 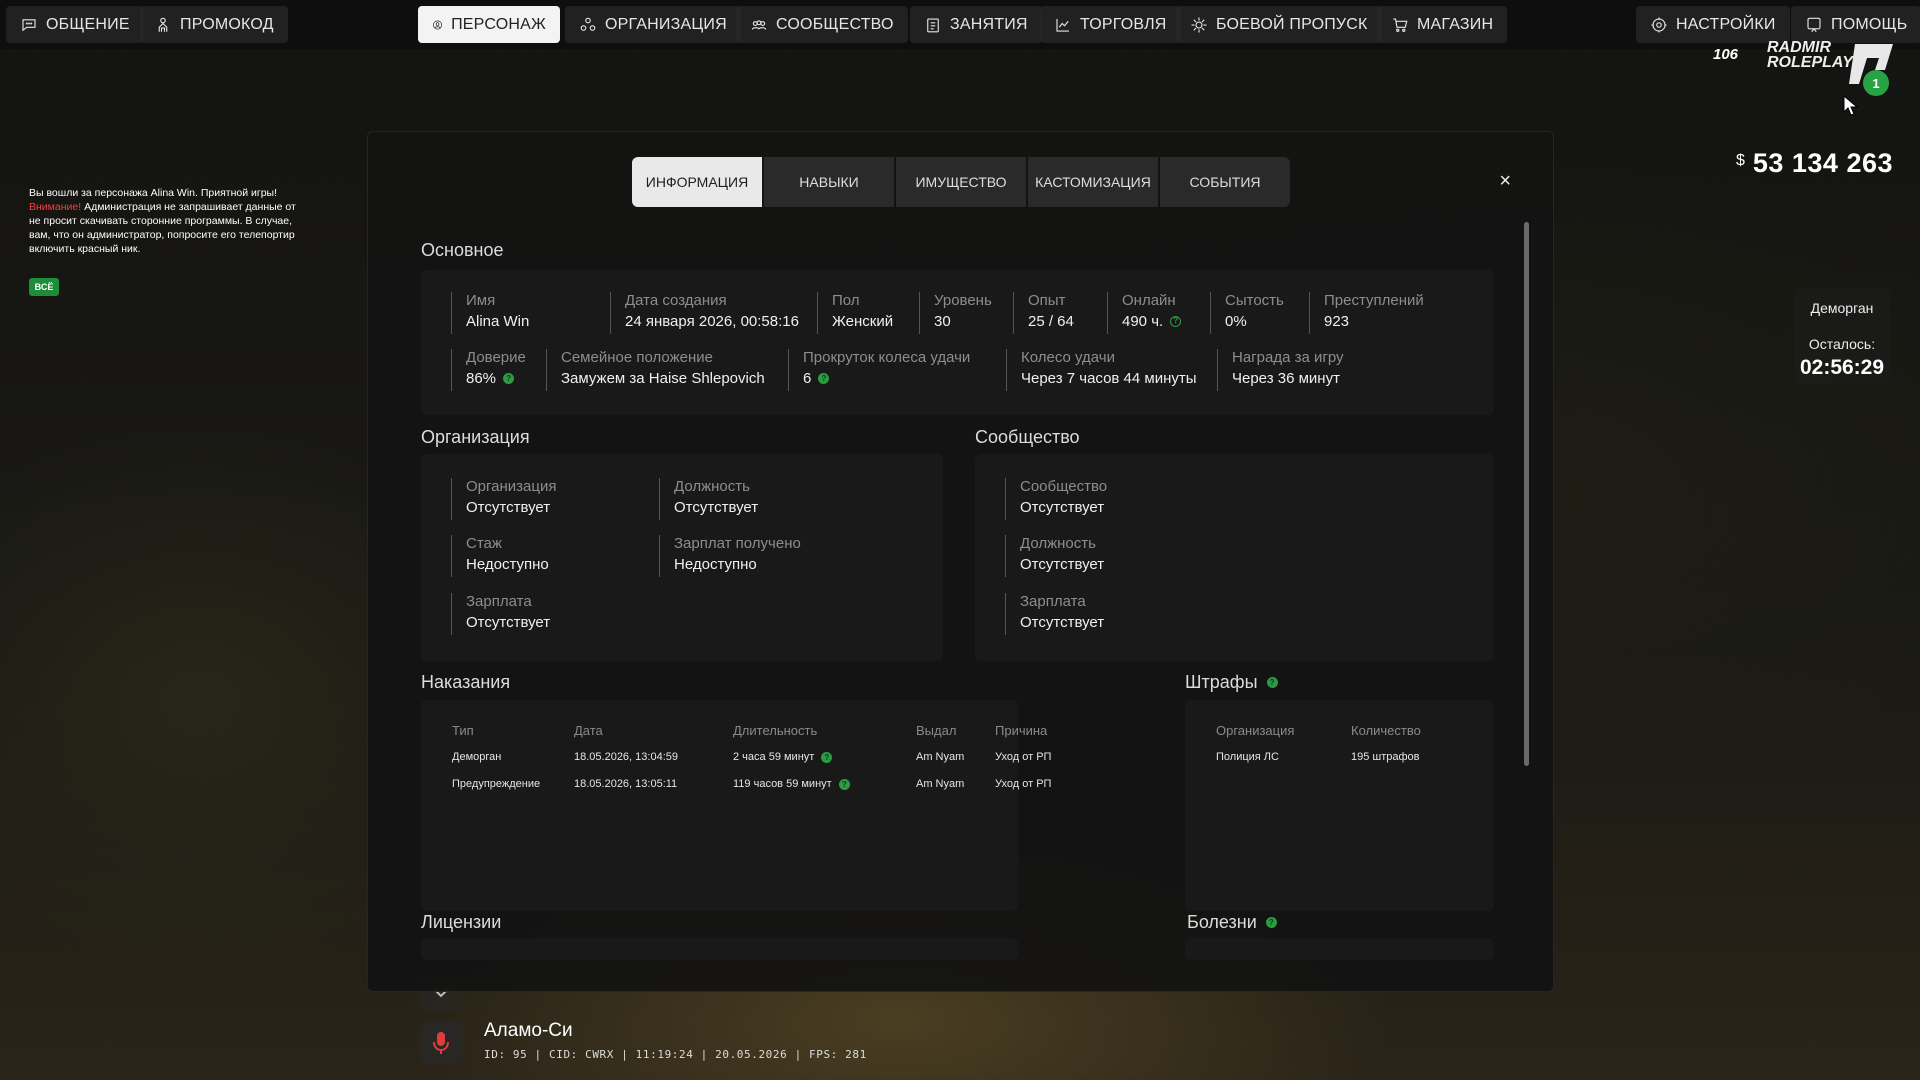 What do you see at coordinates (1068, 357) in the screenshot?
I see `field-label: Колесо удачи` at bounding box center [1068, 357].